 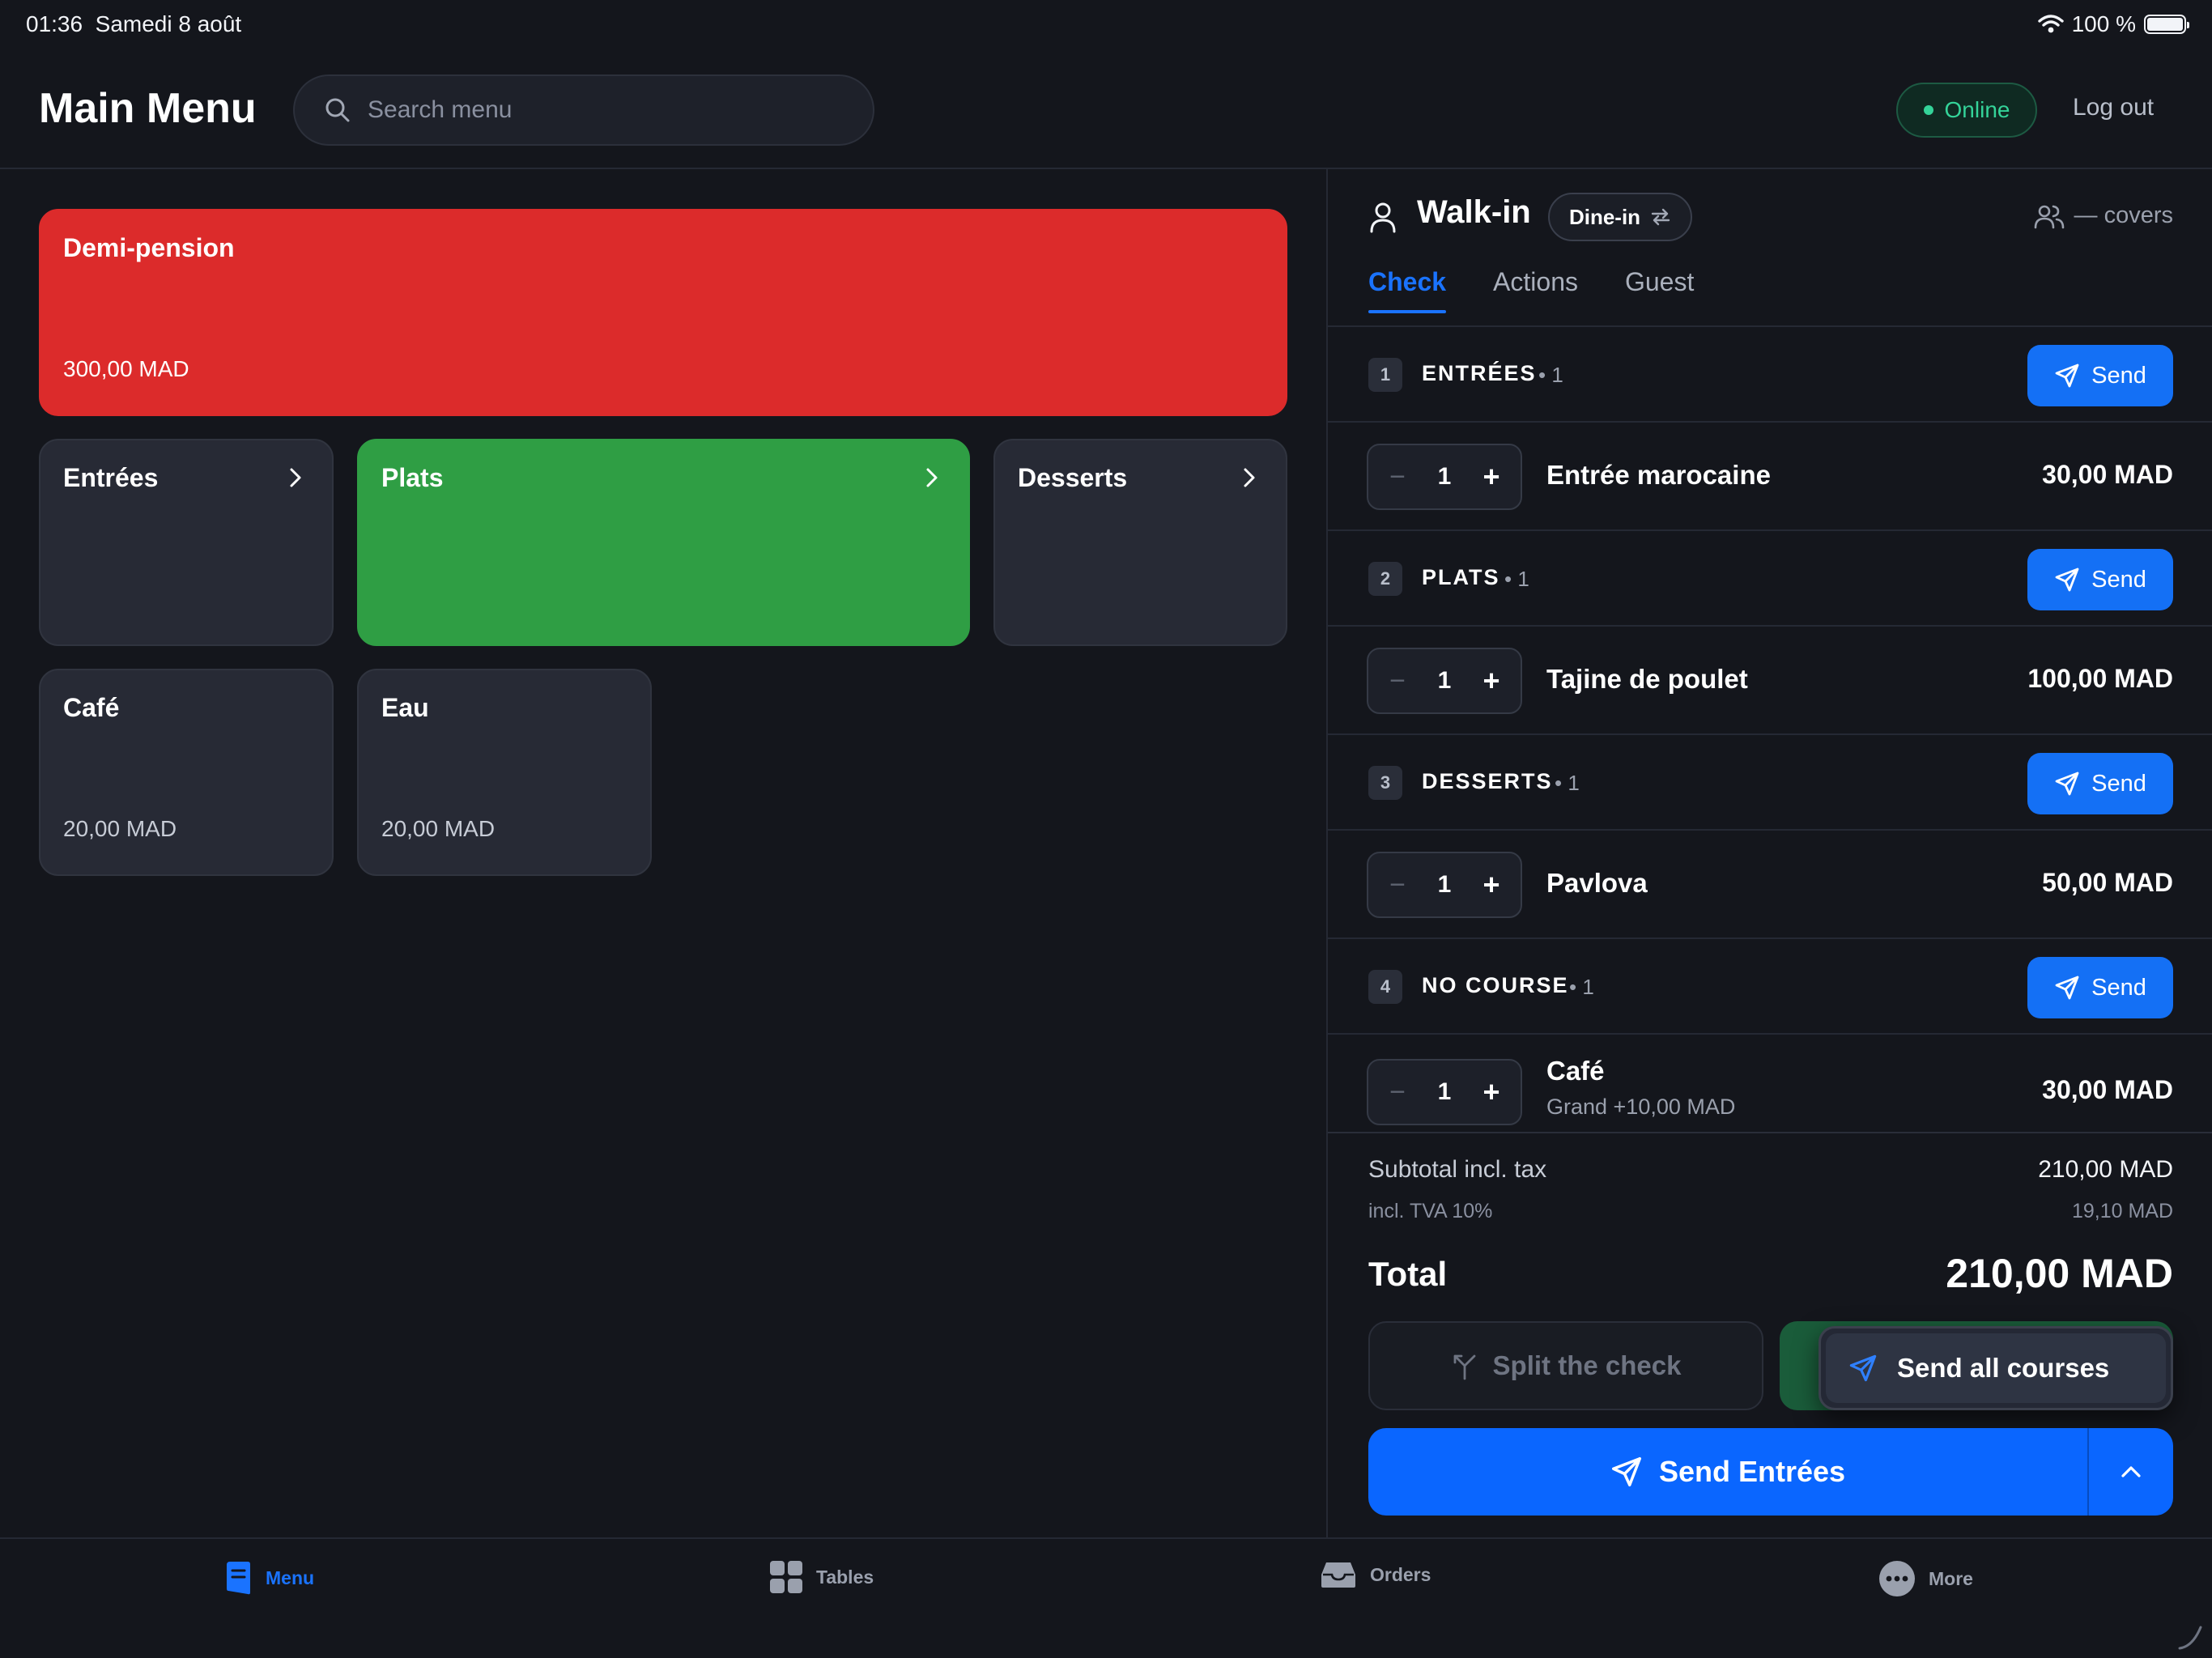 What do you see at coordinates (1575, 1071) in the screenshot?
I see `order-item-name: Café` at bounding box center [1575, 1071].